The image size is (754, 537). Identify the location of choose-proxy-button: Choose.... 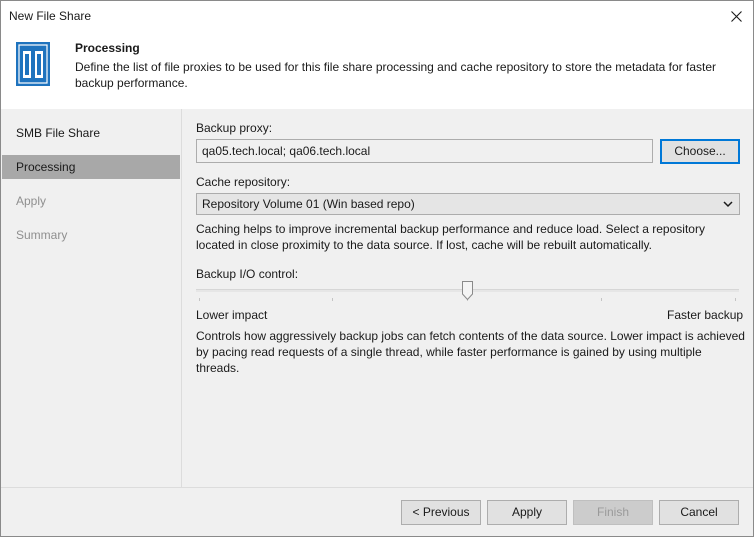
(700, 151).